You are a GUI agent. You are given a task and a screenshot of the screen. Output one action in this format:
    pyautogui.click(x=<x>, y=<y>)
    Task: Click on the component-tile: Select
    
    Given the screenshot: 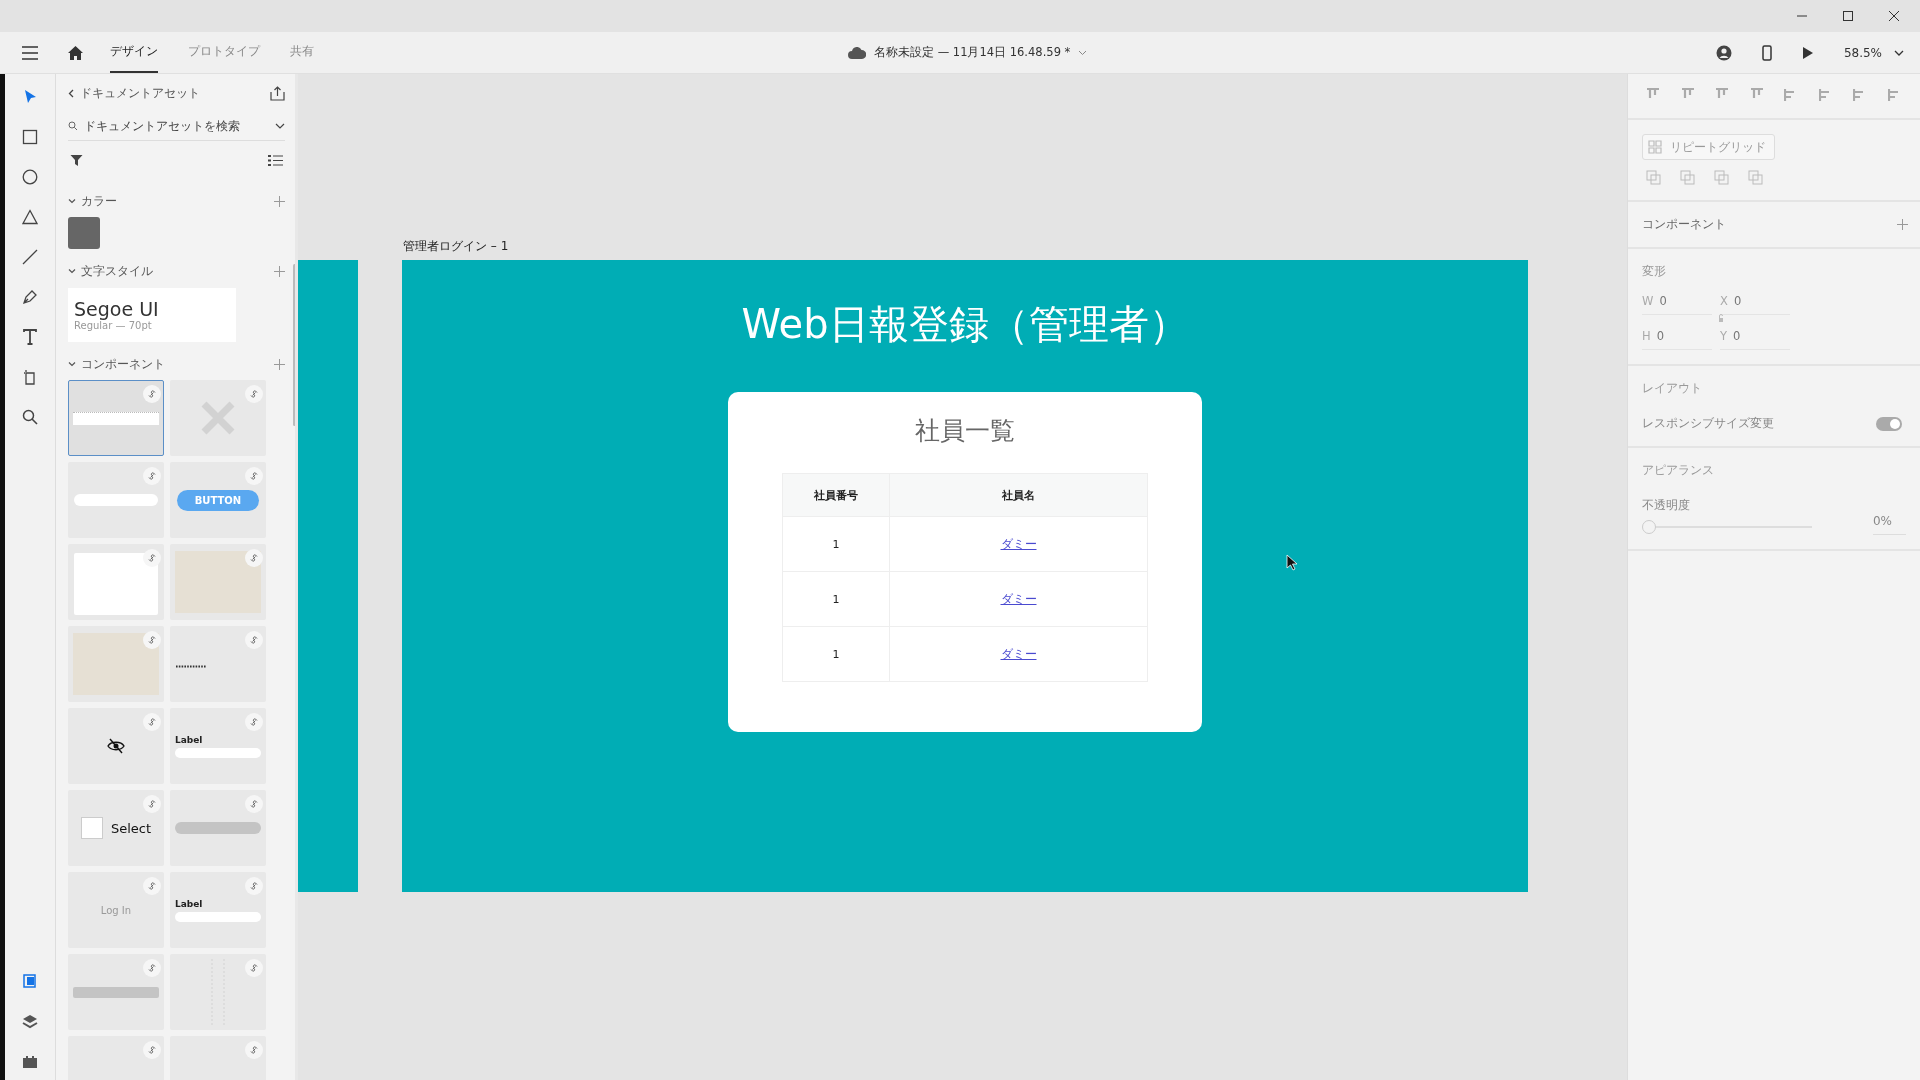 What is the action you would take?
    pyautogui.click(x=116, y=828)
    